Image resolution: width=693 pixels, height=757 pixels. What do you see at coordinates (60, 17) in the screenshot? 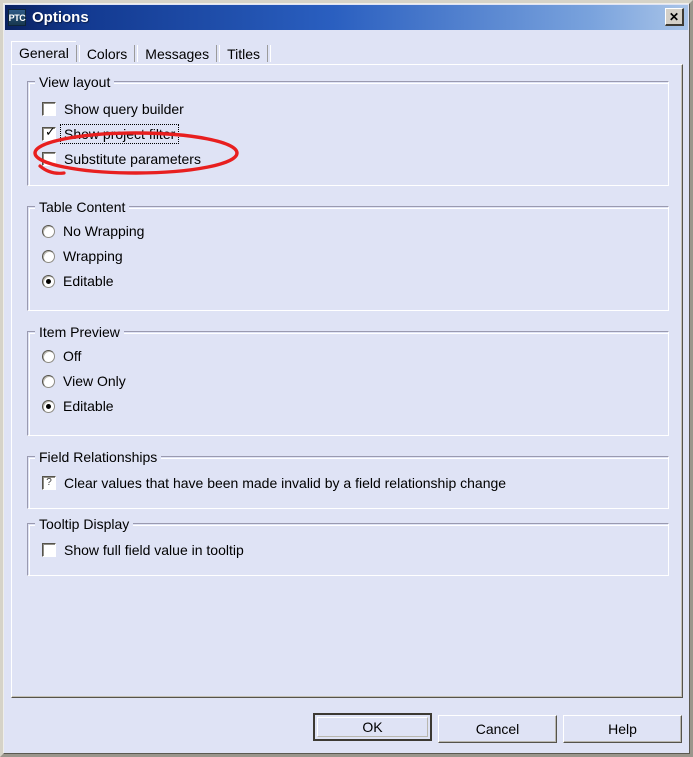
I see `window-title: Options` at bounding box center [60, 17].